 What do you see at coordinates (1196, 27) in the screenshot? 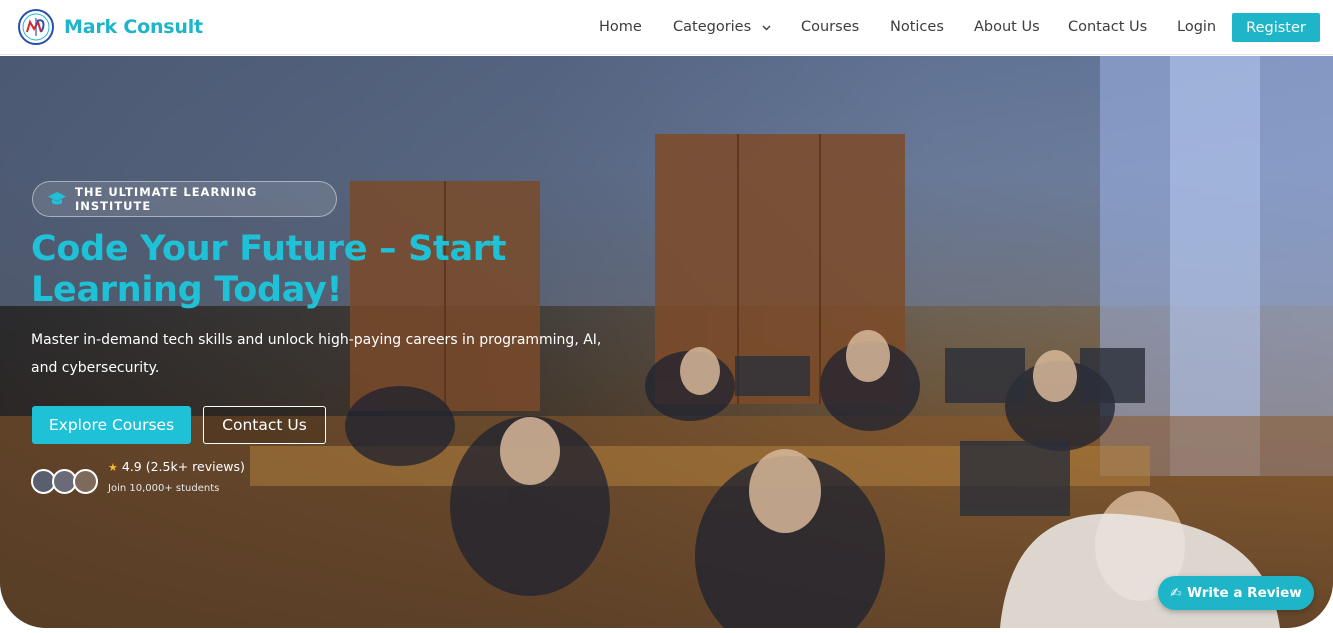
I see `nav-login: Login` at bounding box center [1196, 27].